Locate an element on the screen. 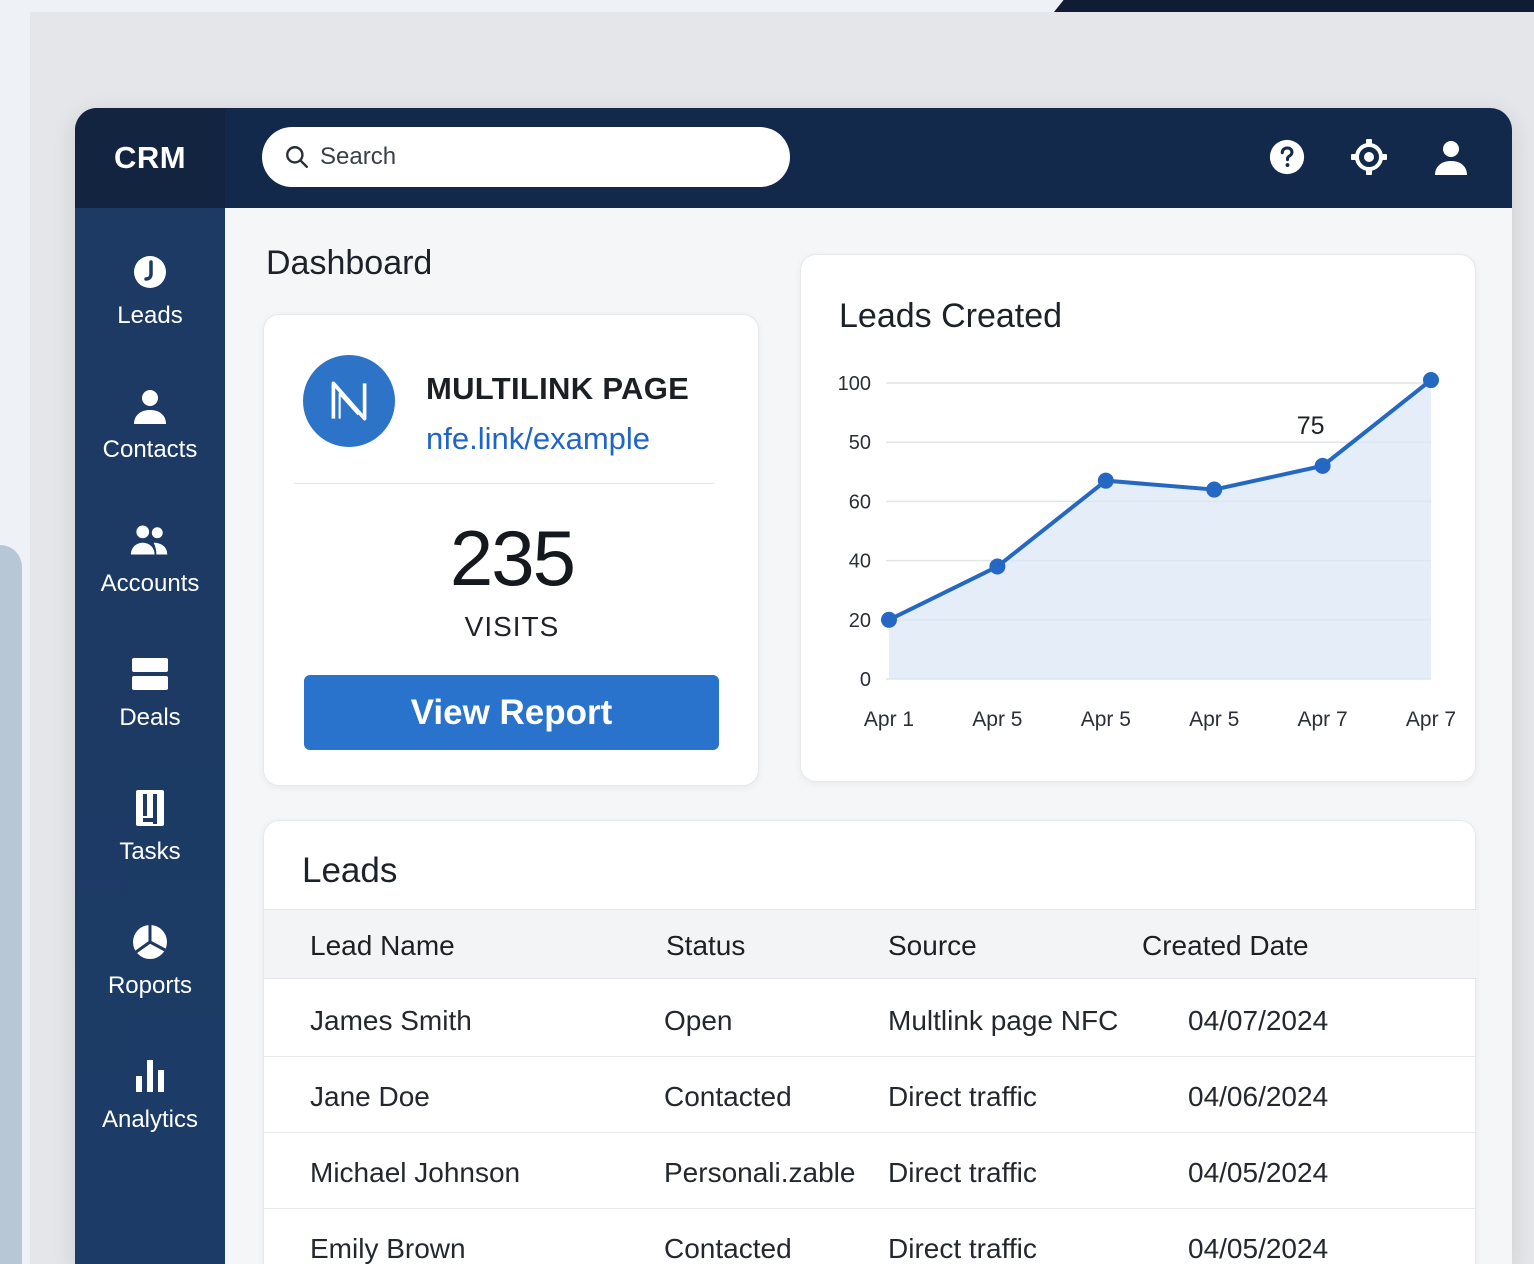 The width and height of the screenshot is (1534, 1264). top-bar: CRM is located at coordinates (793, 158).